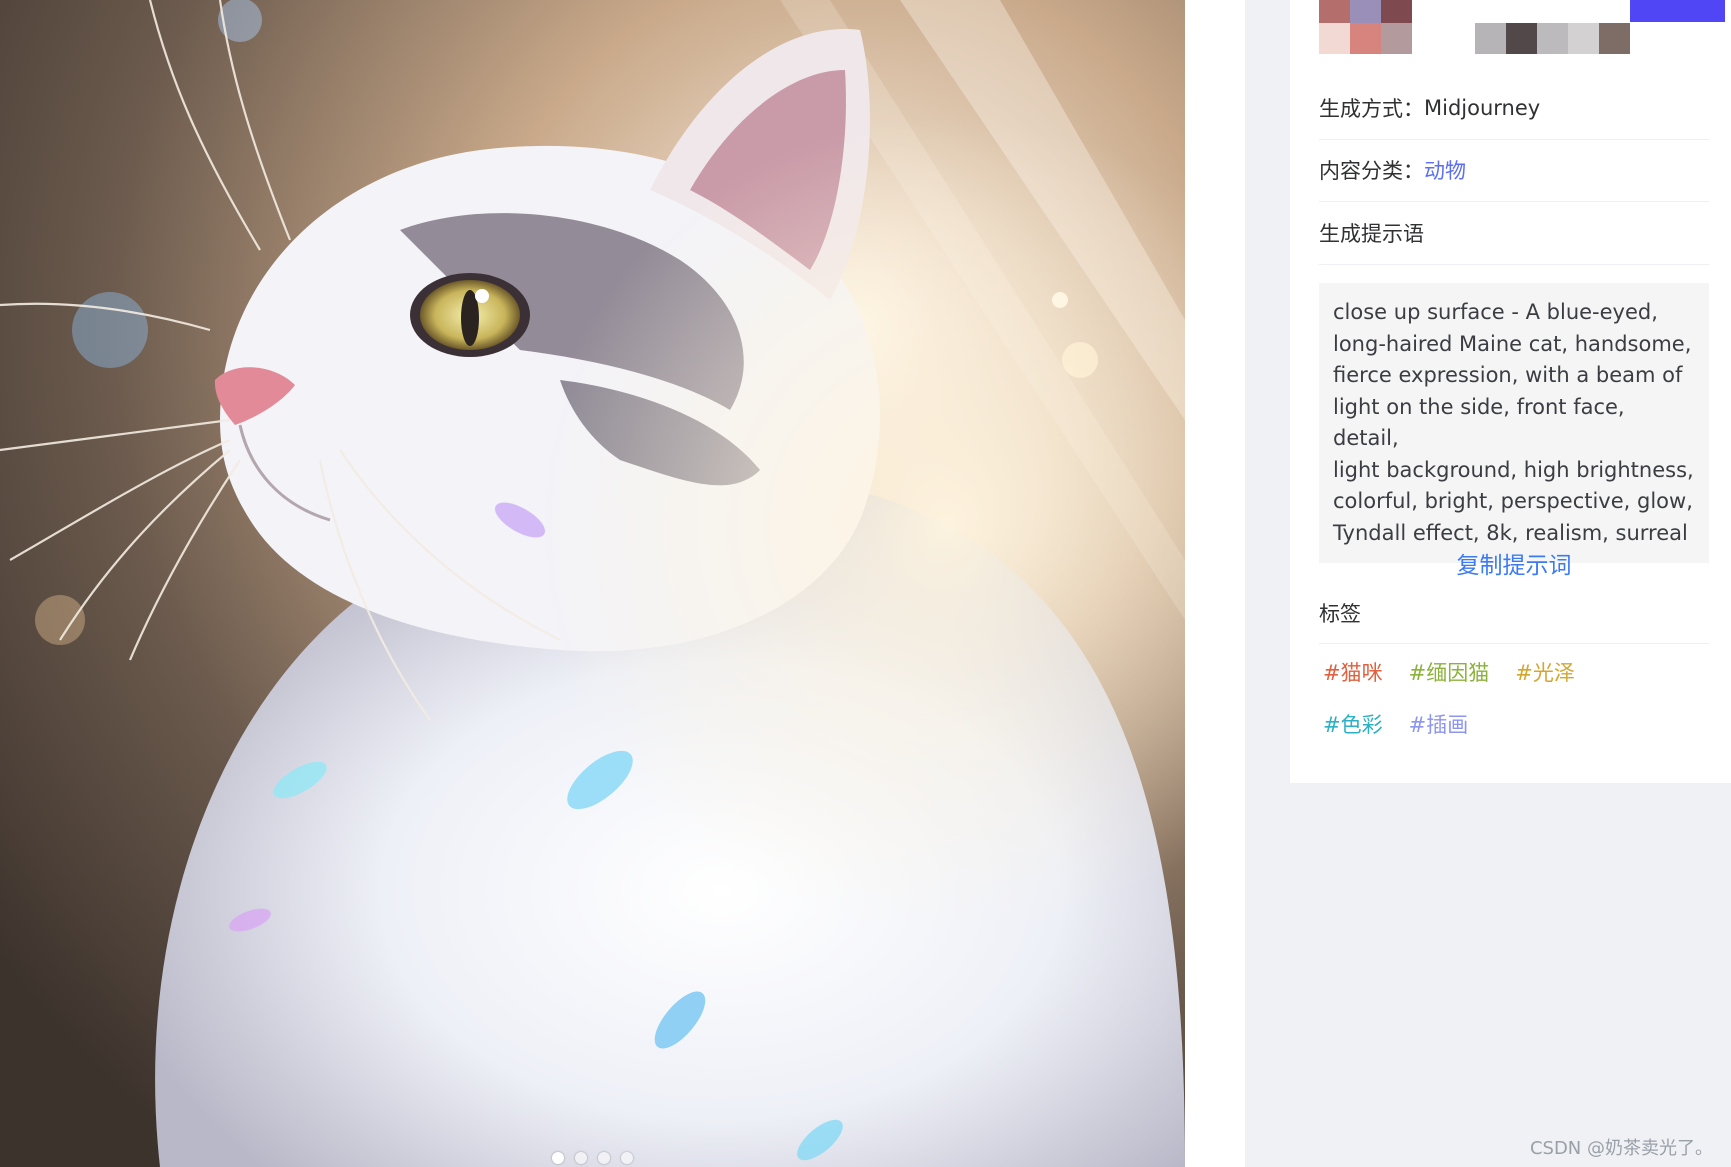  What do you see at coordinates (1371, 109) in the screenshot?
I see `generation-method-label: 生成方式：` at bounding box center [1371, 109].